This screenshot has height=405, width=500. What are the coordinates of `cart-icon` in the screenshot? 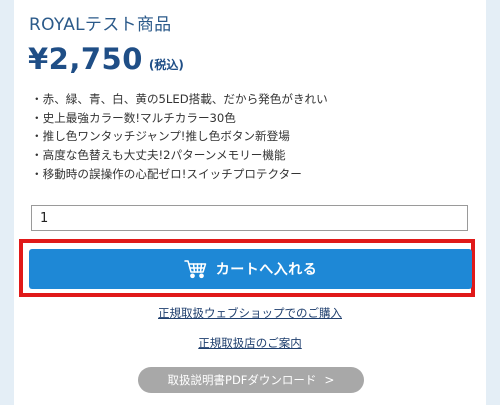 It's located at (196, 269).